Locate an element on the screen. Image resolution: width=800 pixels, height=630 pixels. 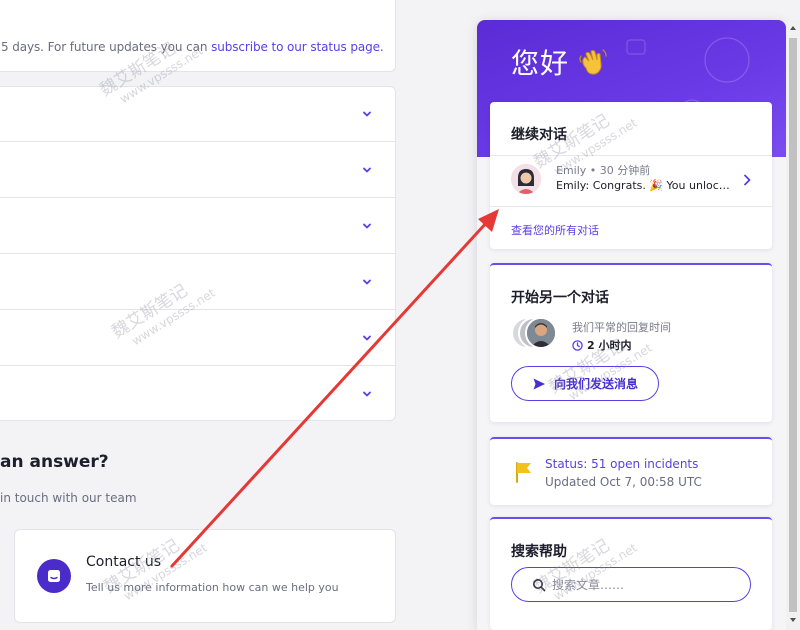
contact-title: Contact us is located at coordinates (124, 562).